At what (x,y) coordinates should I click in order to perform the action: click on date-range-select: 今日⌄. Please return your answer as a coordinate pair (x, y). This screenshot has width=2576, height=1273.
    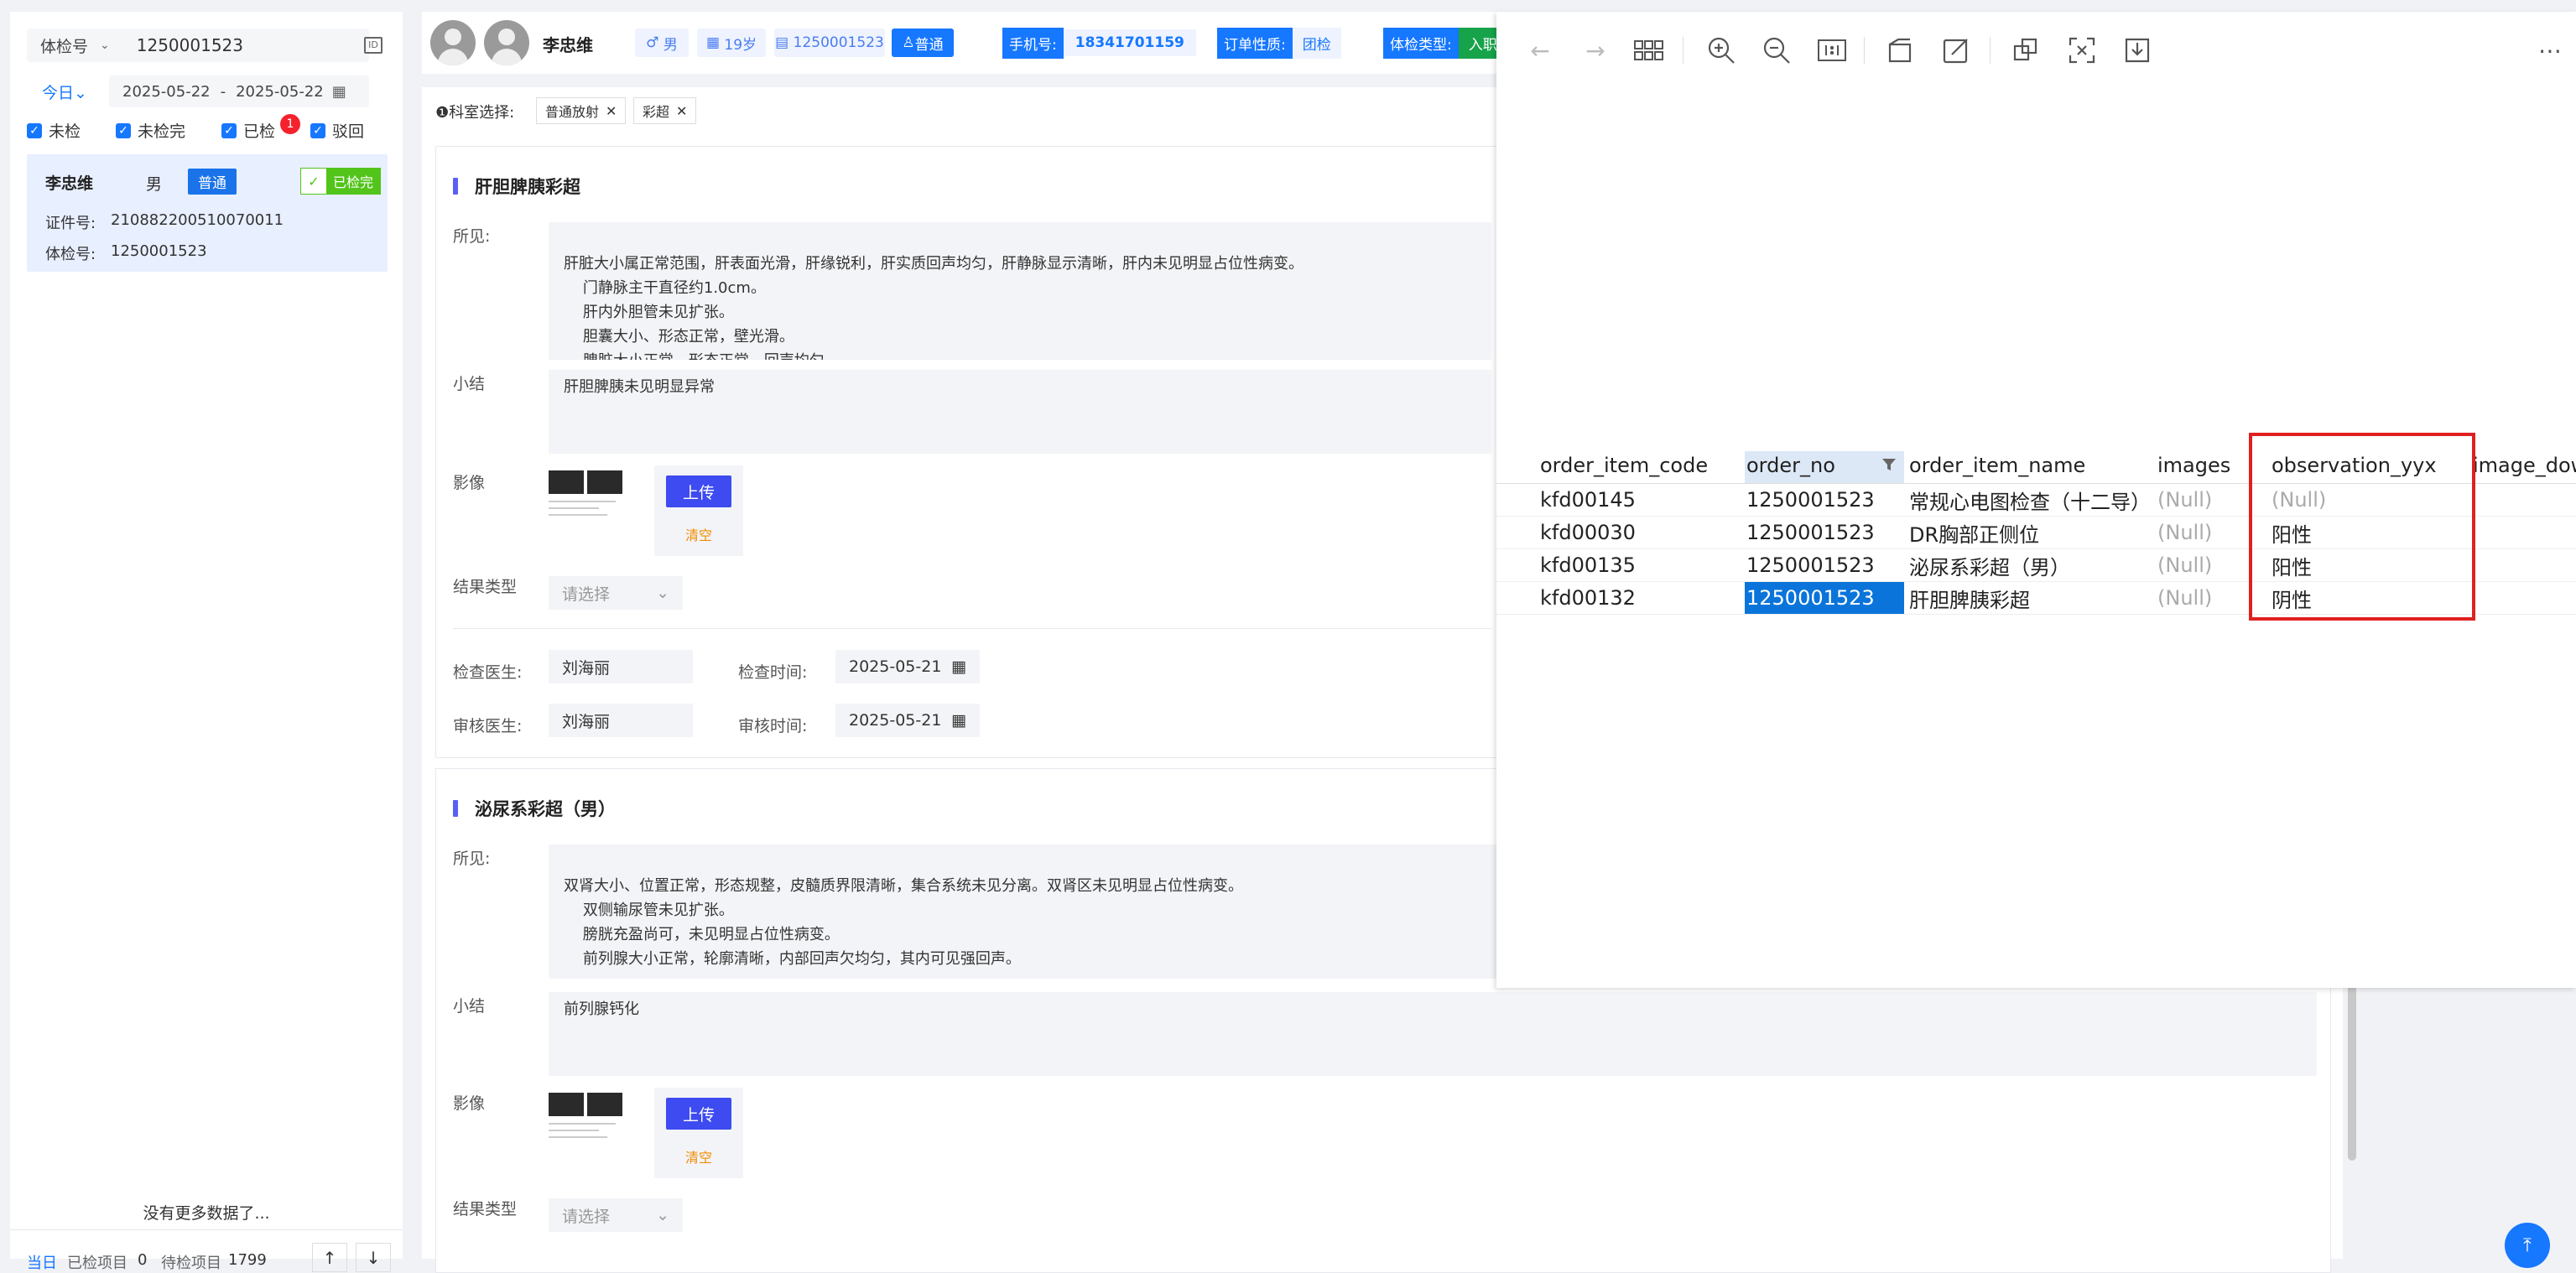
    Looking at the image, I should click on (64, 92).